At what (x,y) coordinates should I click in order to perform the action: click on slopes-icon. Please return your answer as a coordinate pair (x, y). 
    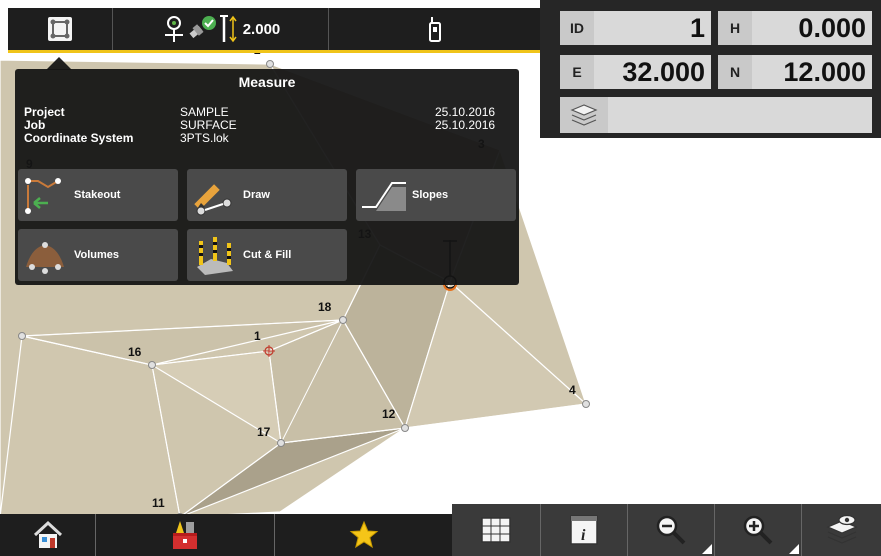
    Looking at the image, I should click on (384, 196).